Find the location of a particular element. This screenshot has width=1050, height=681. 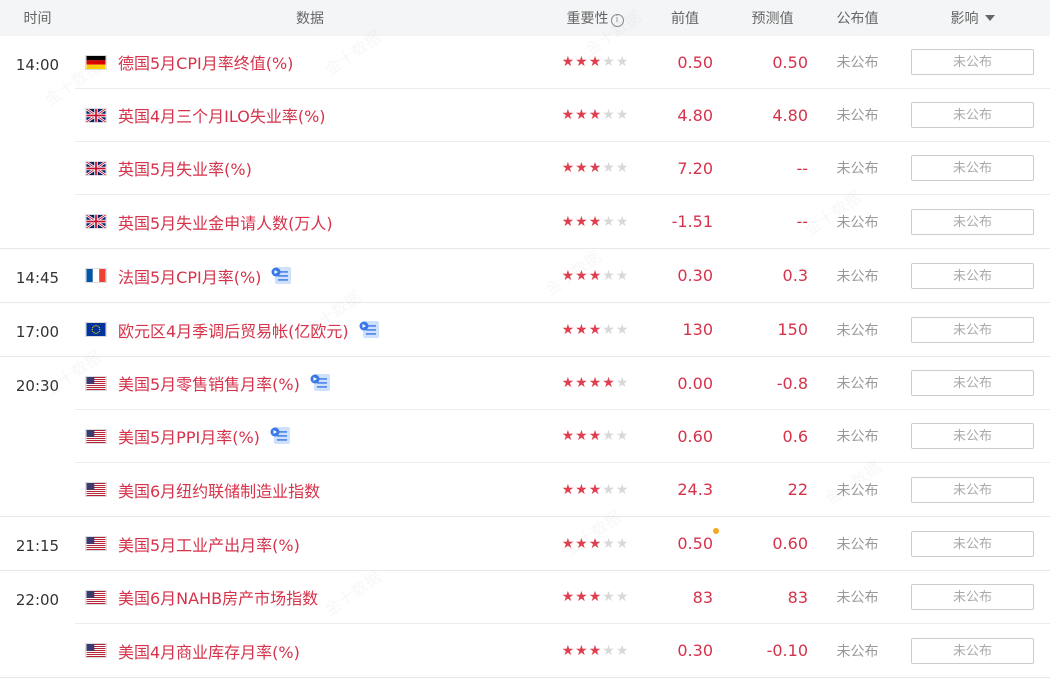

previous-value: -1.51 is located at coordinates (685, 221).